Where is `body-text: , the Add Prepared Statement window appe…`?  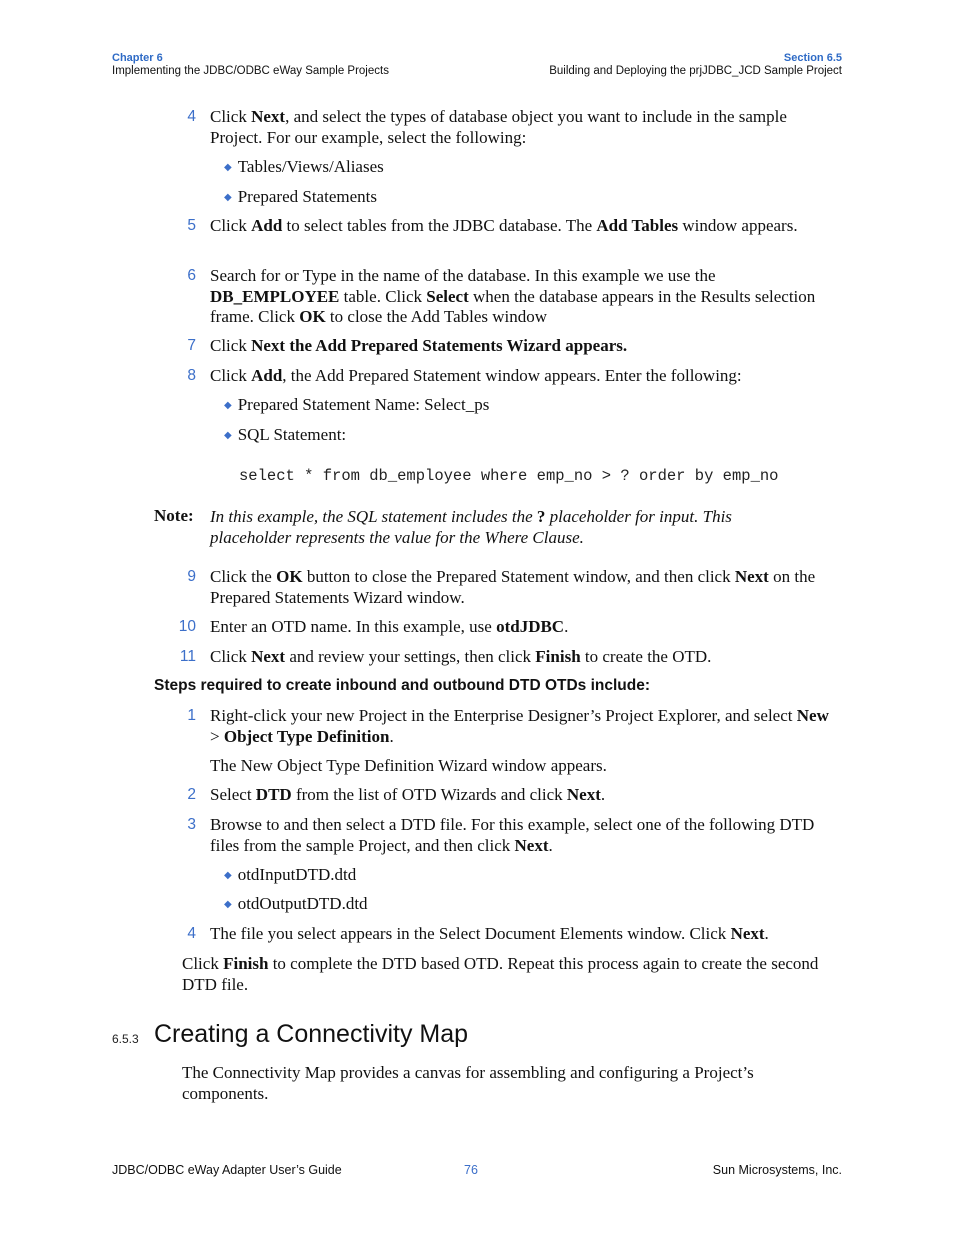
body-text: , the Add Prepared Statement window appe… is located at coordinates (512, 375).